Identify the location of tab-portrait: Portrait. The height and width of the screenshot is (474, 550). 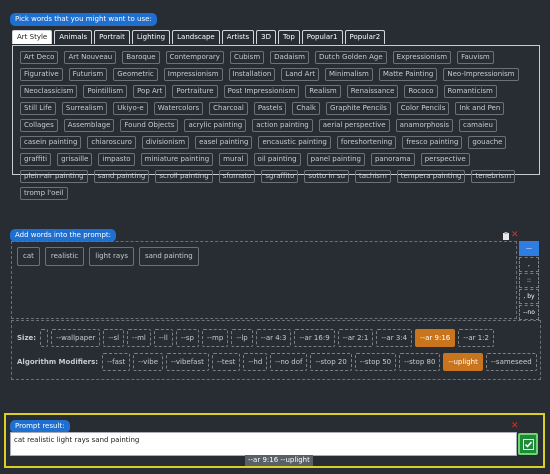
(112, 37).